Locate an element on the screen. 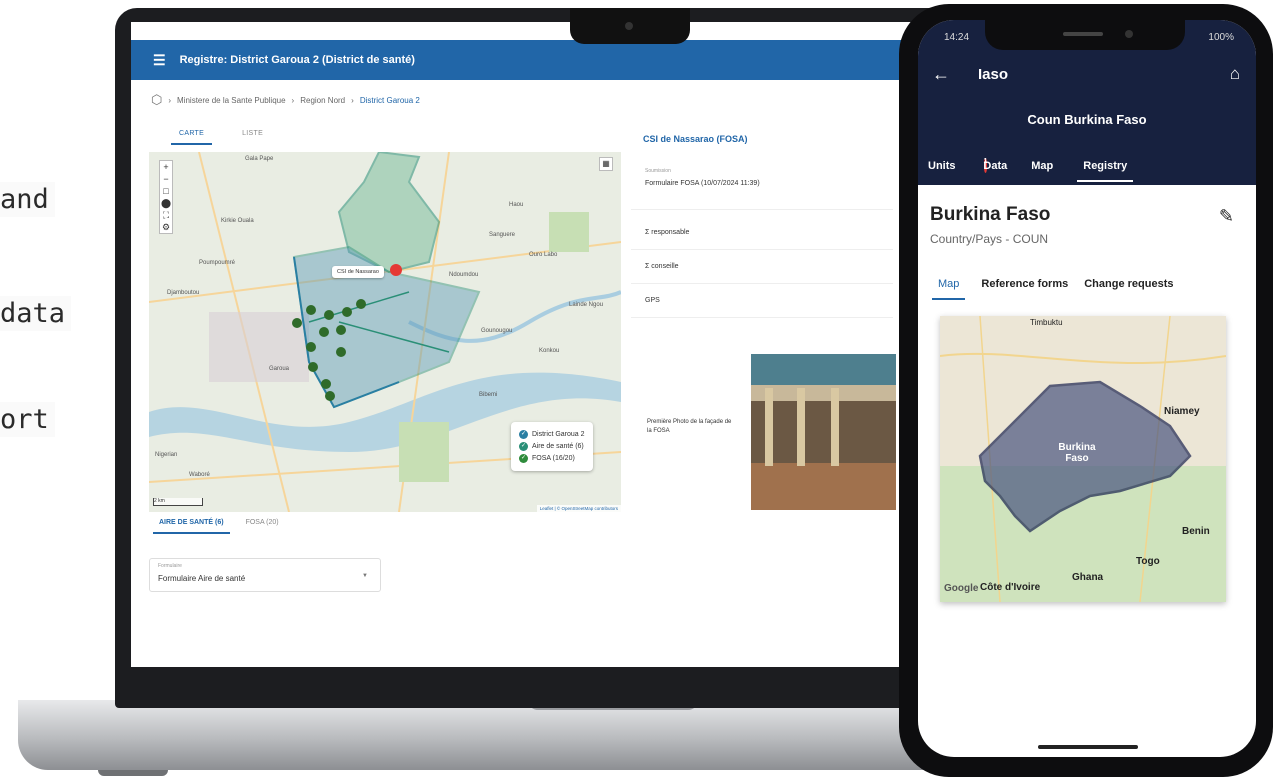  status-time: 14:24 is located at coordinates (957, 37).